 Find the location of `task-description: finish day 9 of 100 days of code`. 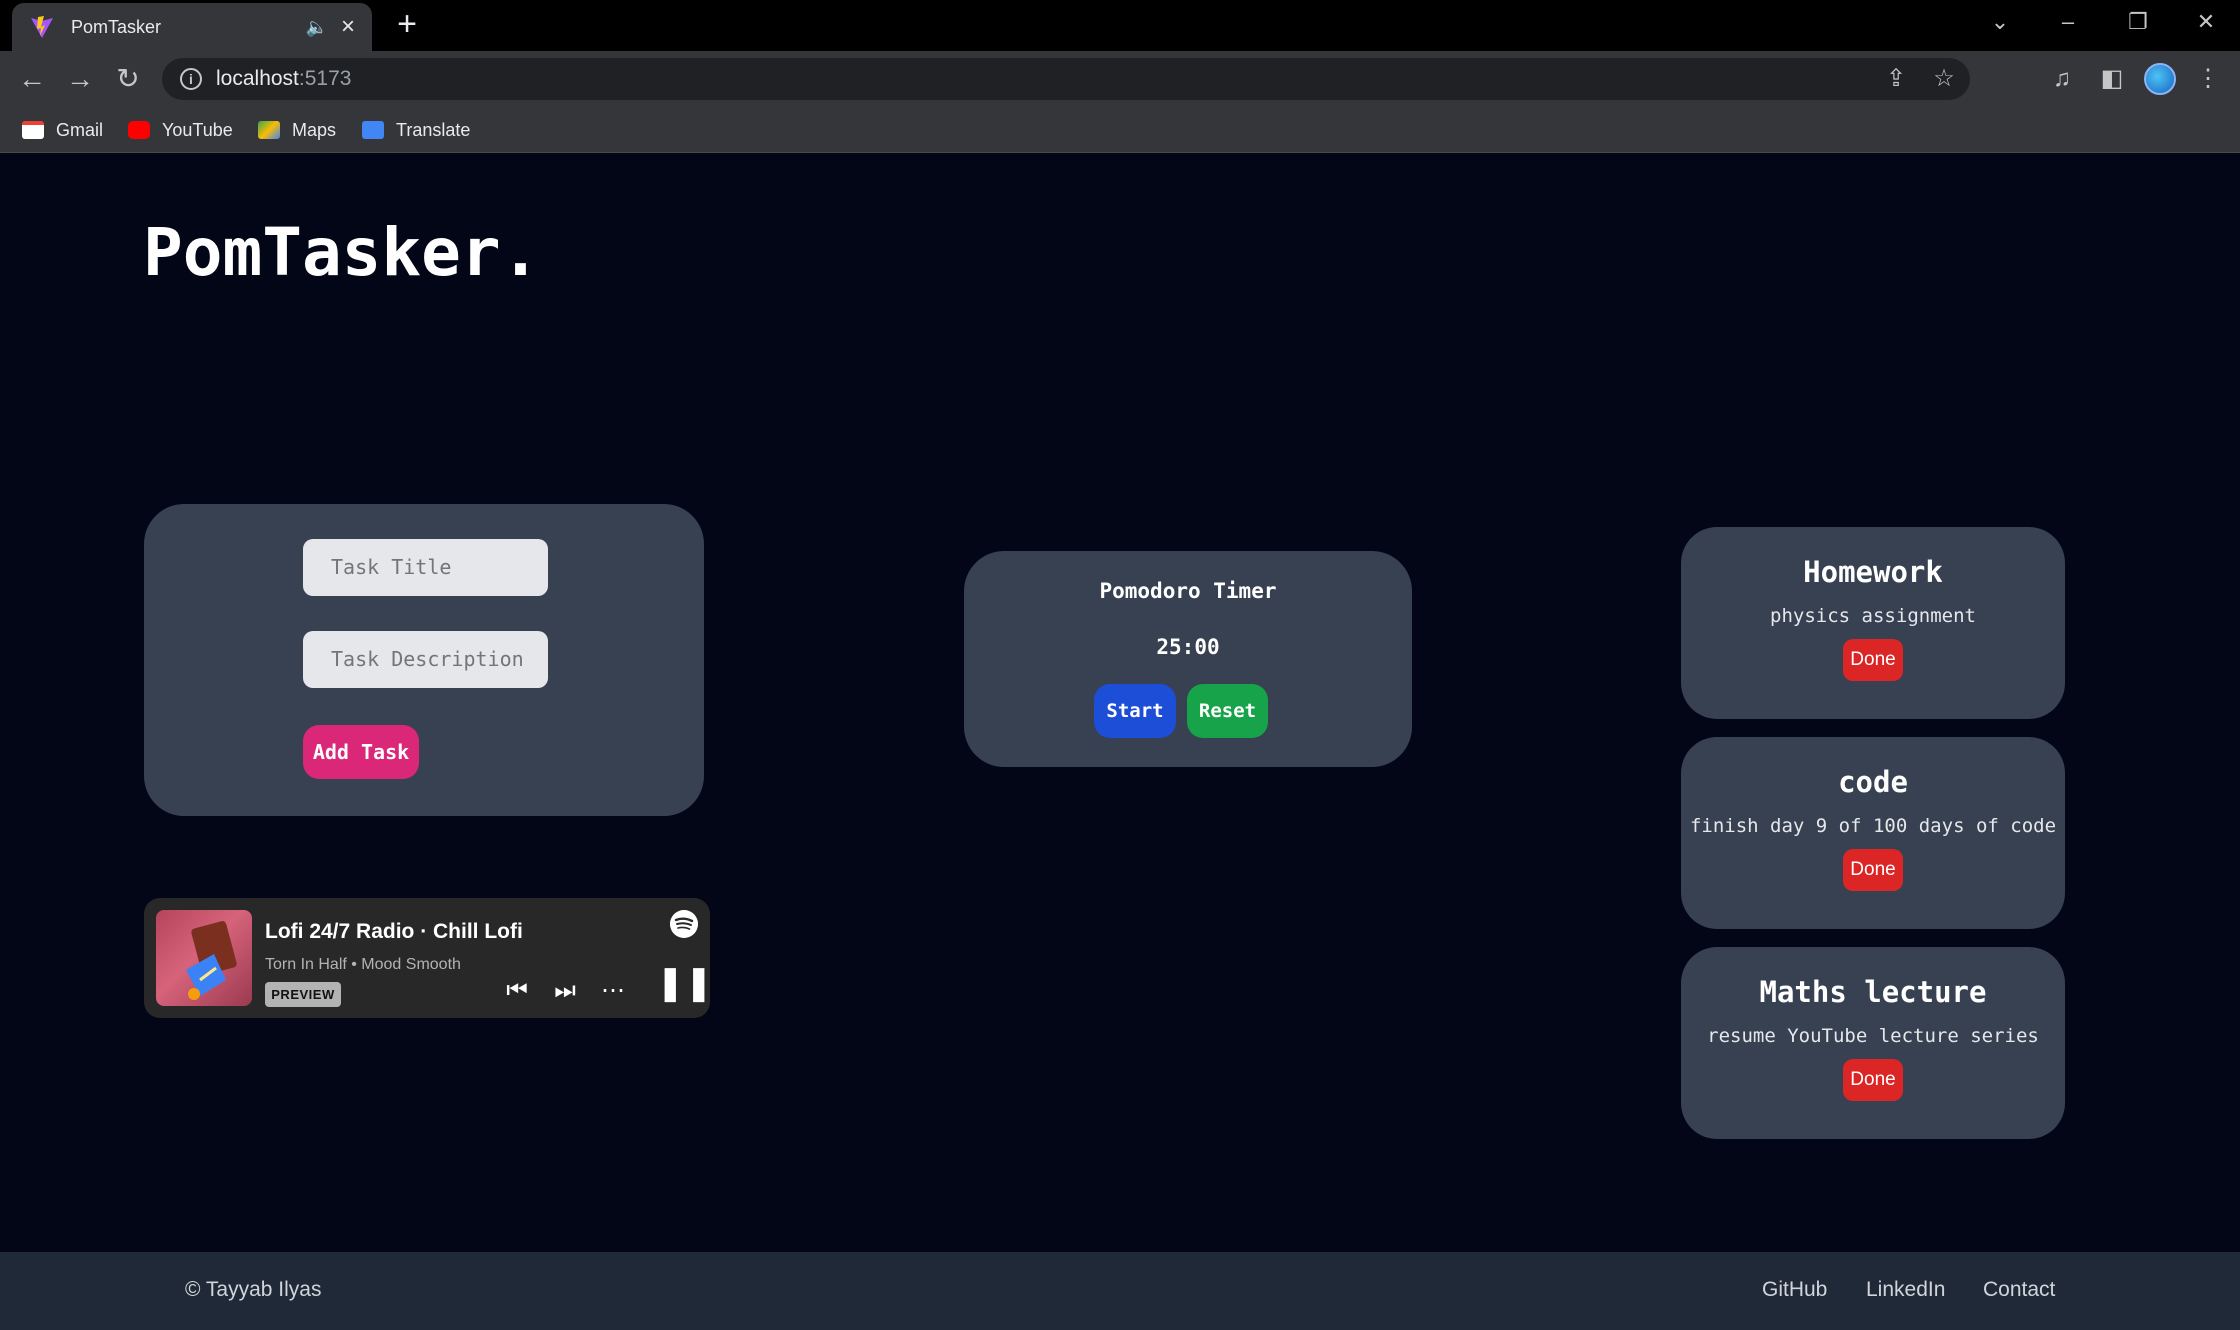

task-description: finish day 9 of 100 days of code is located at coordinates (1873, 826).